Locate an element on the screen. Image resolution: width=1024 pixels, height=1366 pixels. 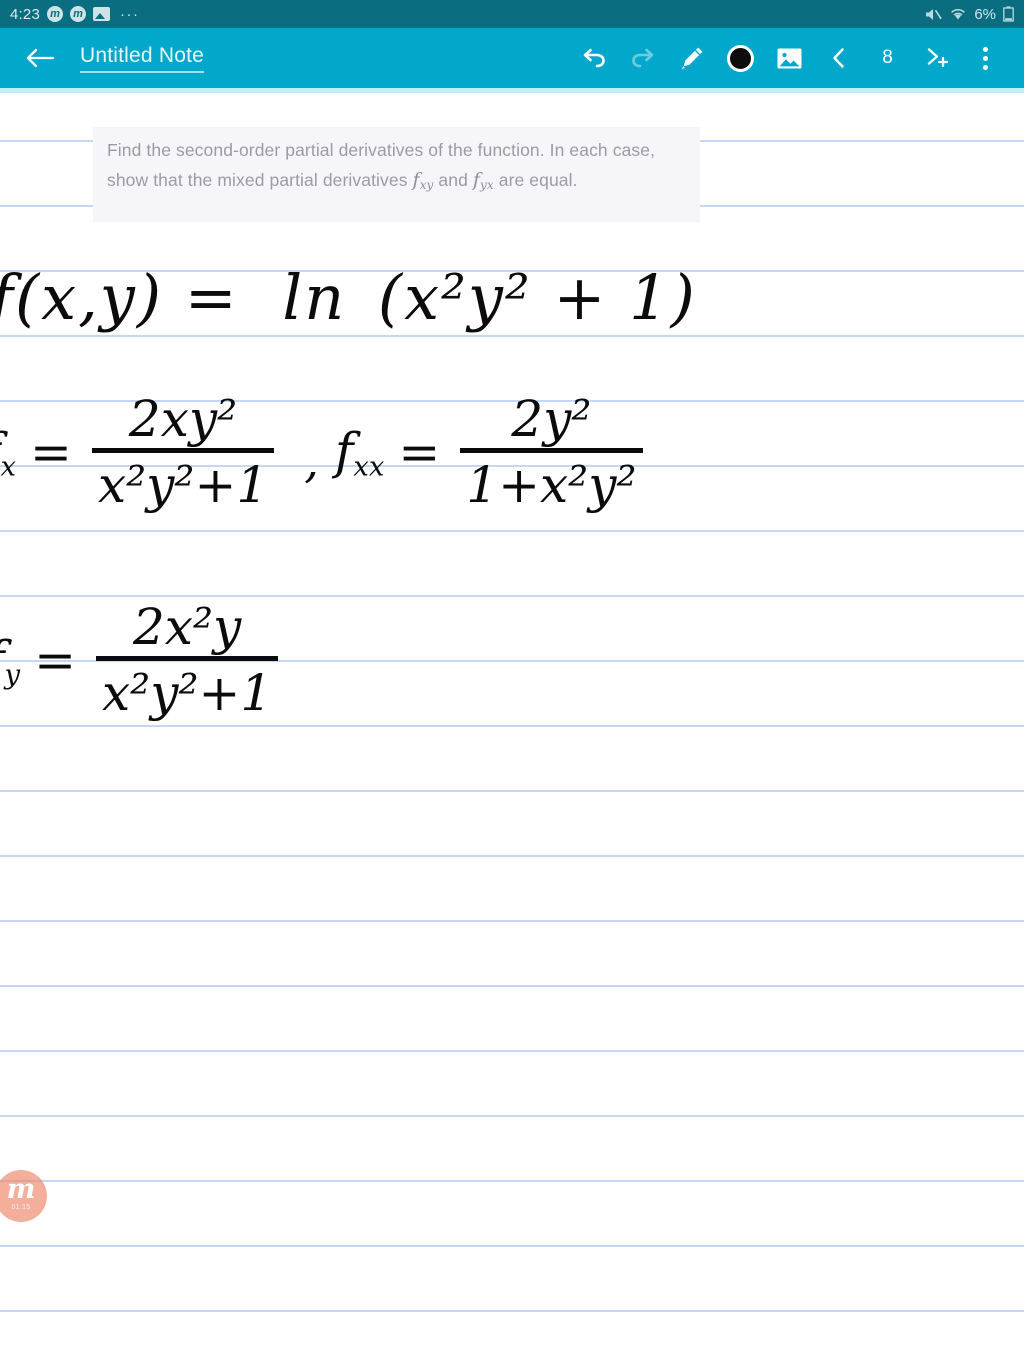
notification-badge-1: m is located at coordinates (55, 14).